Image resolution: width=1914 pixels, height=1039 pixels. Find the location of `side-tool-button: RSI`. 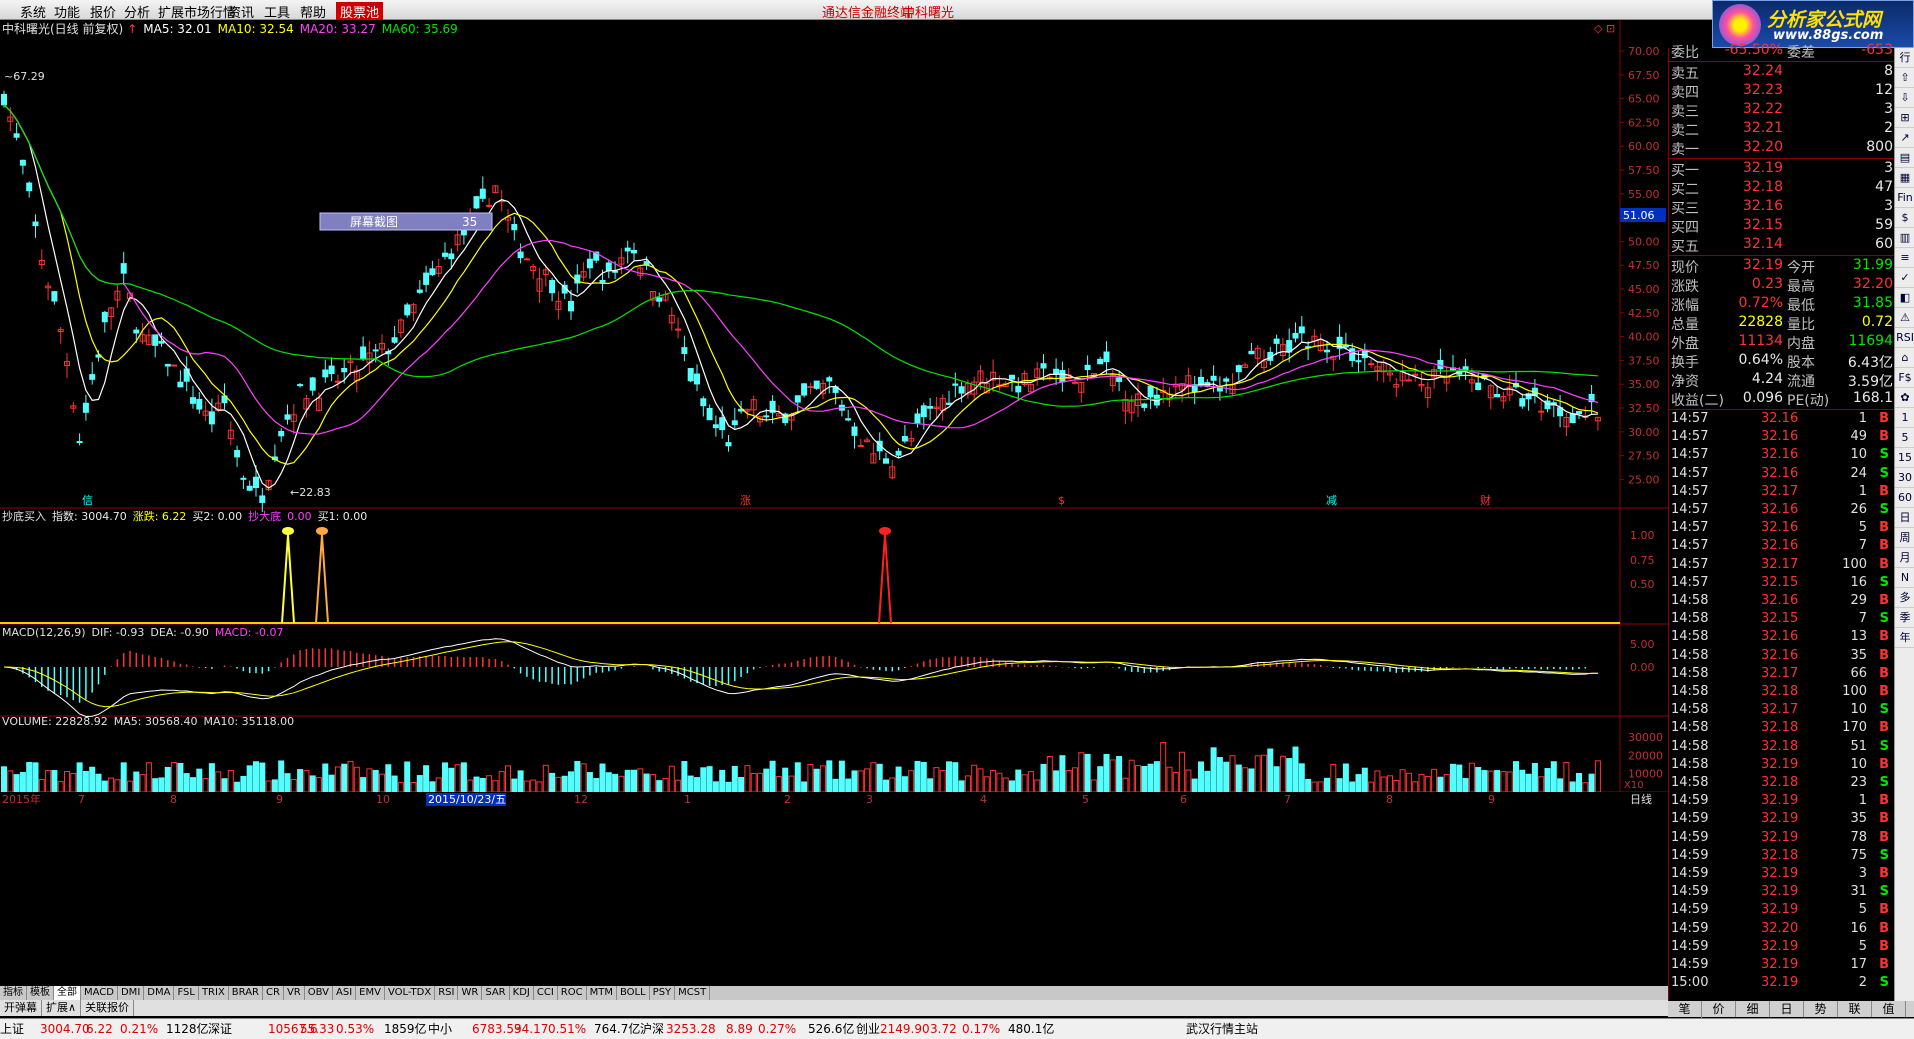

side-tool-button: RSI is located at coordinates (1904, 338).